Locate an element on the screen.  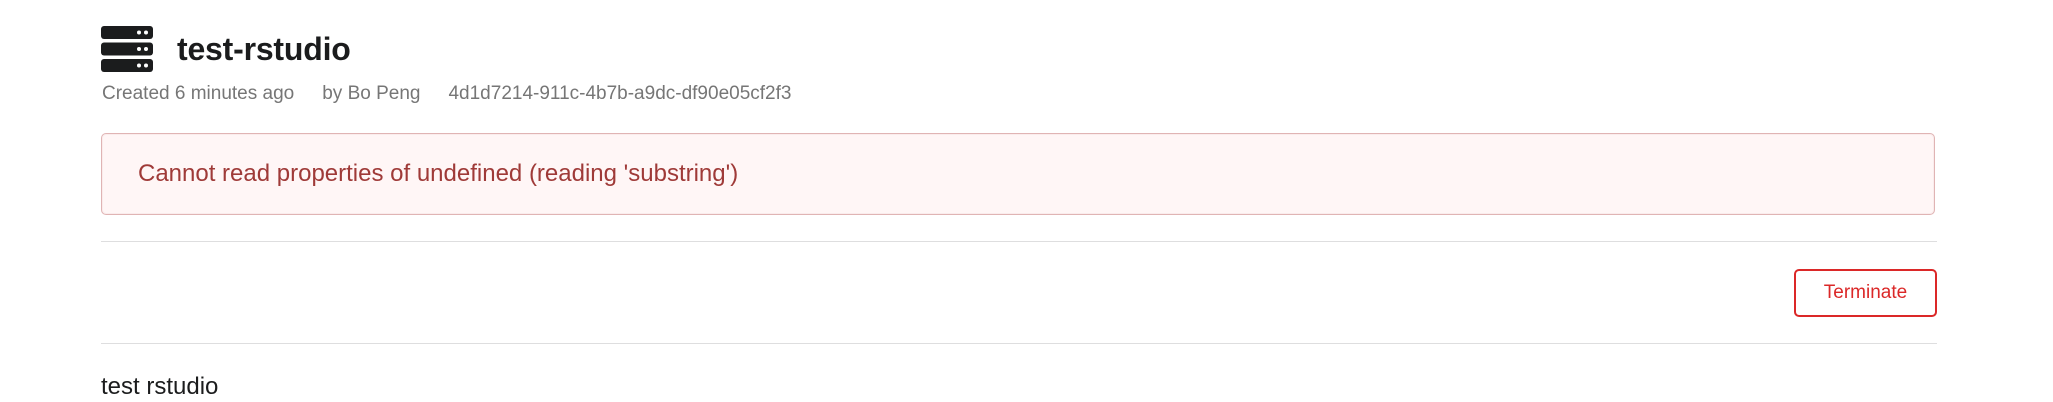
app-id: 4d1d7214-911c-4b7b-a9dc-df90e05cf2f3 is located at coordinates (620, 93).